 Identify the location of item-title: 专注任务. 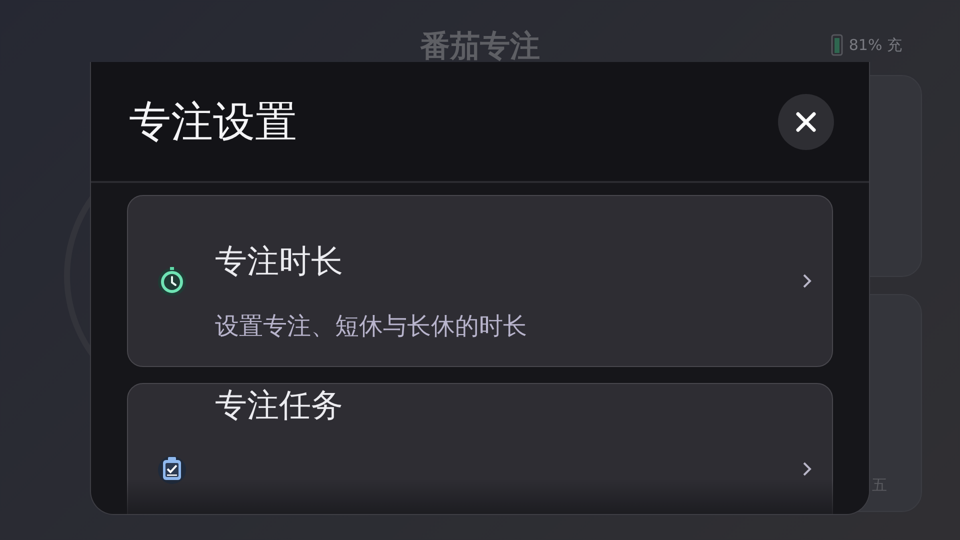
(279, 405).